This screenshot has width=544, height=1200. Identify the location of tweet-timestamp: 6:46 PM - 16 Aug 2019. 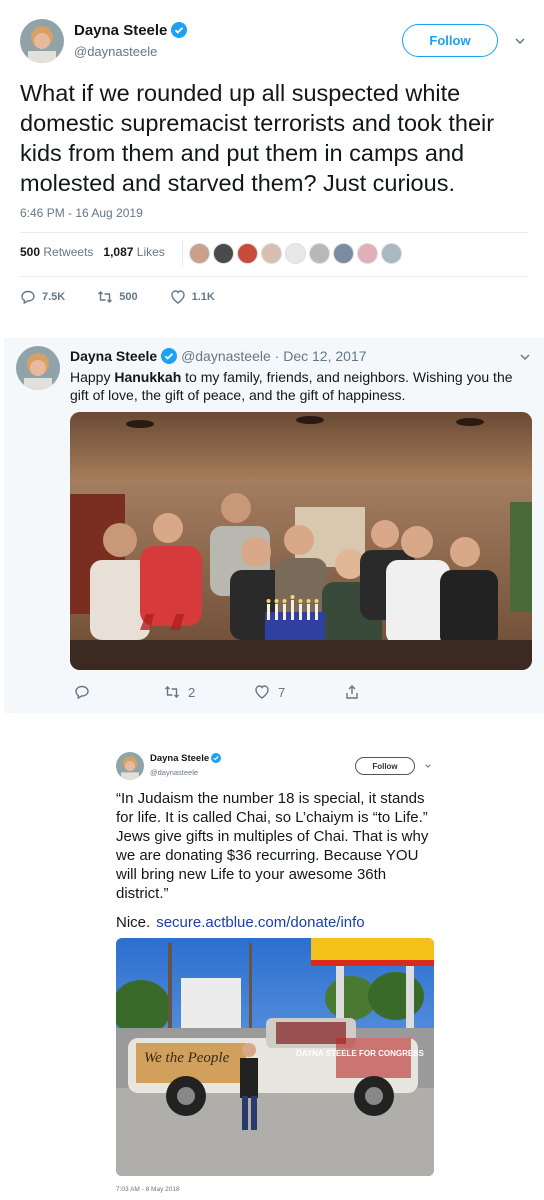
(81, 213).